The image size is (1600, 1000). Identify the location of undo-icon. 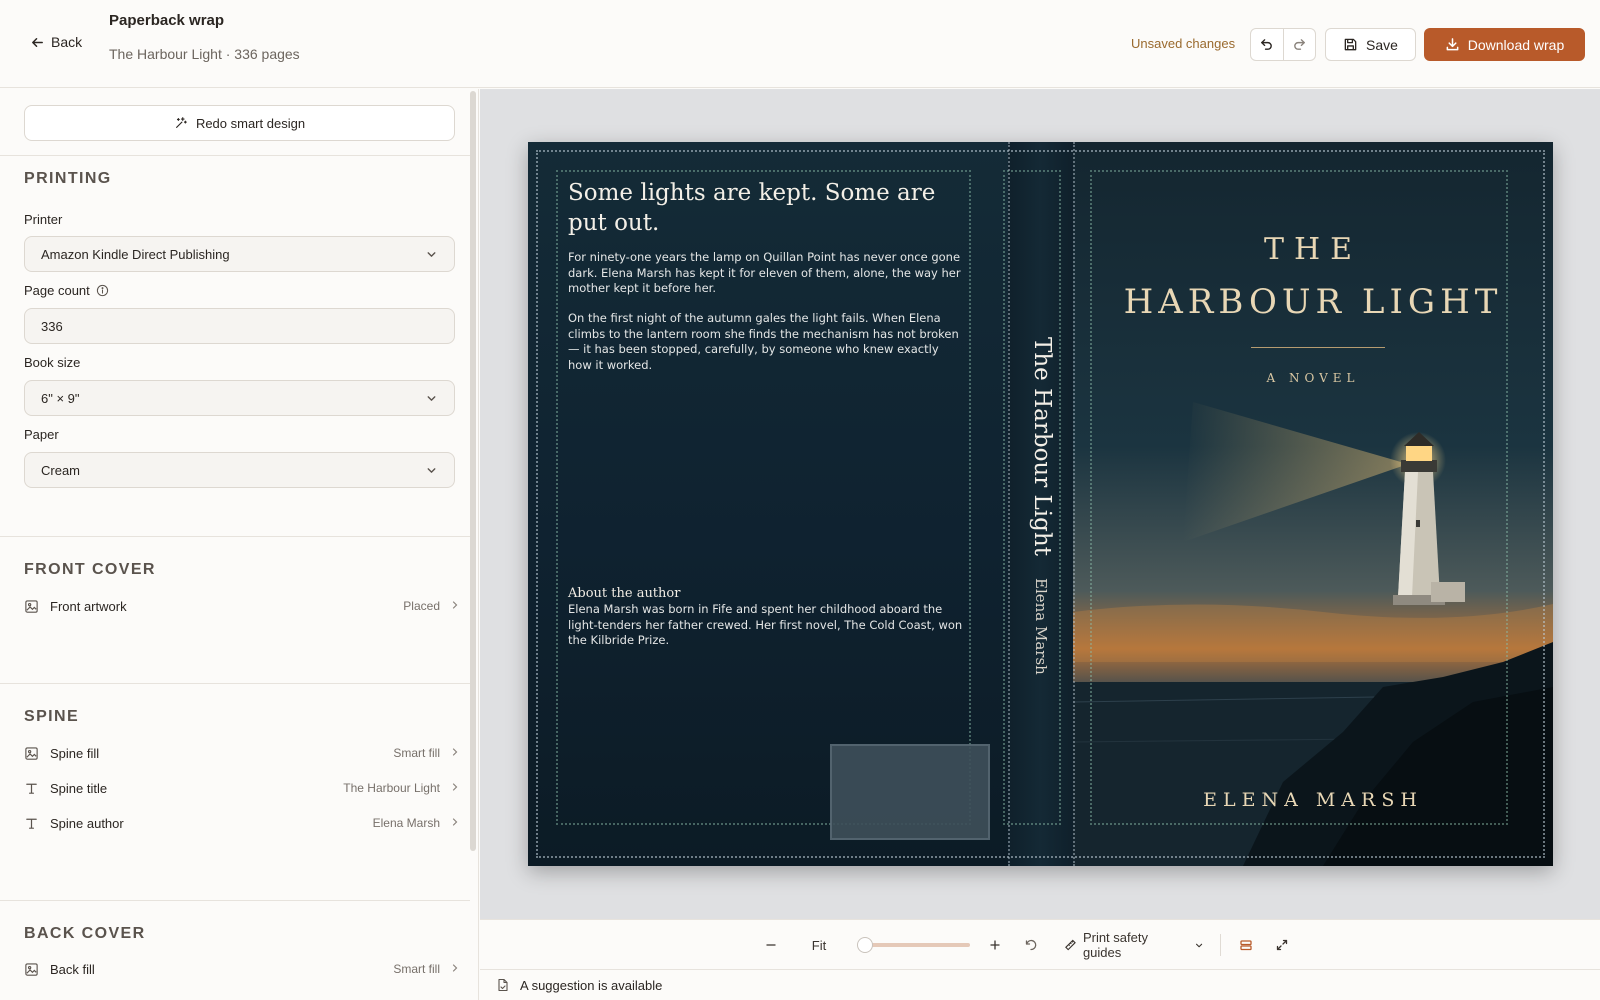
(1267, 44).